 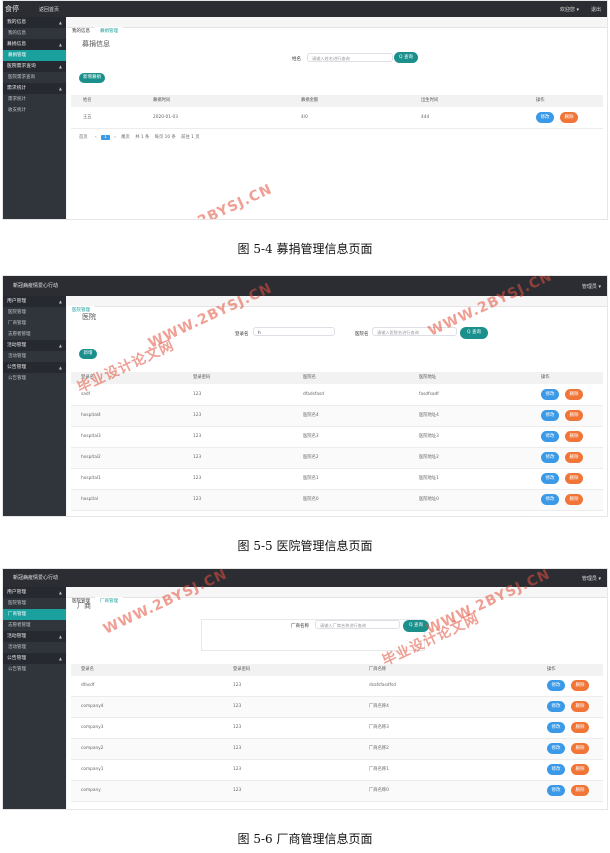 What do you see at coordinates (88, 354) in the screenshot?
I see `add-button: 新增` at bounding box center [88, 354].